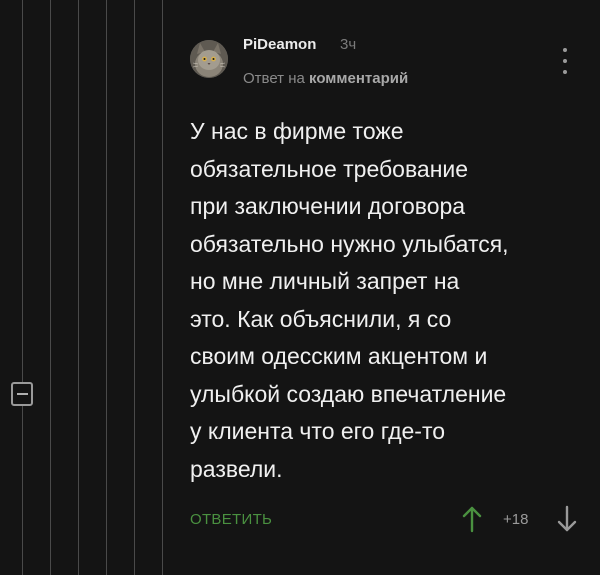 This screenshot has height=575, width=600. What do you see at coordinates (321, 318) in the screenshot?
I see `comment-line: это. Как объяснили, я со` at bounding box center [321, 318].